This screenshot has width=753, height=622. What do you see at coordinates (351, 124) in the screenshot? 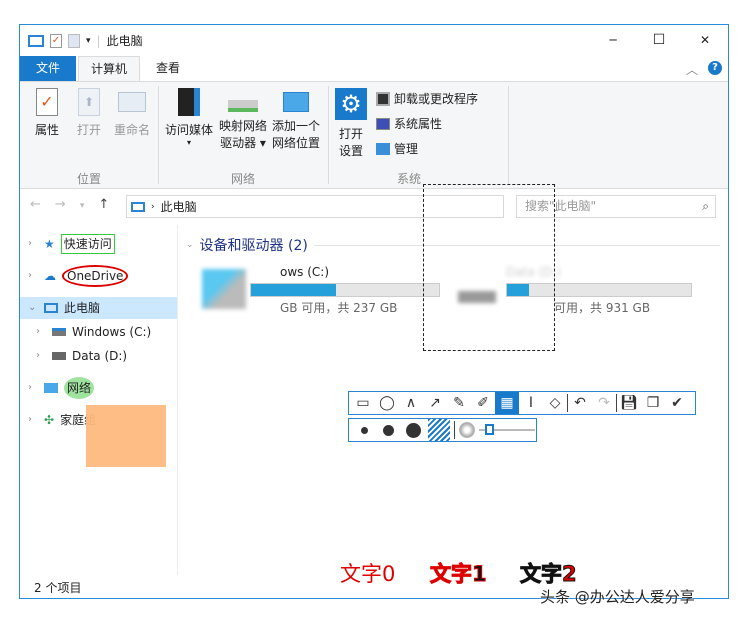
I see `open-settings-button: ⚙ 打开 设置` at bounding box center [351, 124].